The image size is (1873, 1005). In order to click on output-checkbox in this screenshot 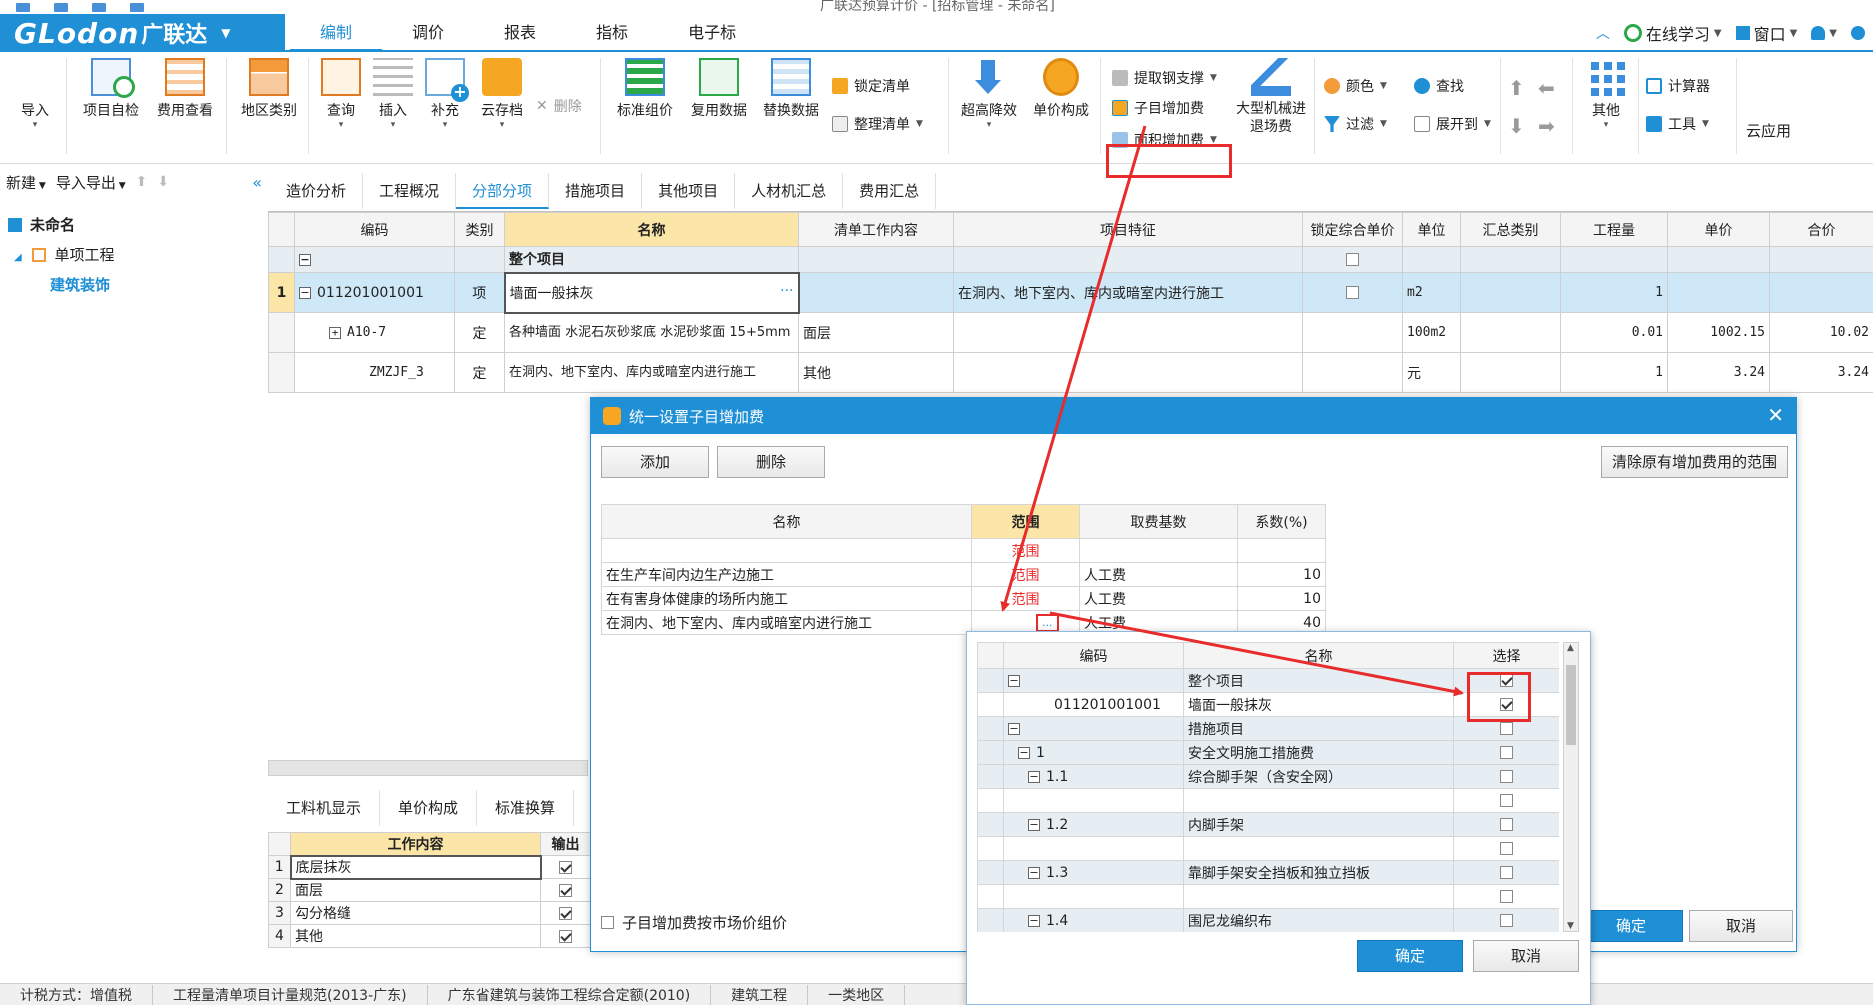, I will do `click(565, 936)`.